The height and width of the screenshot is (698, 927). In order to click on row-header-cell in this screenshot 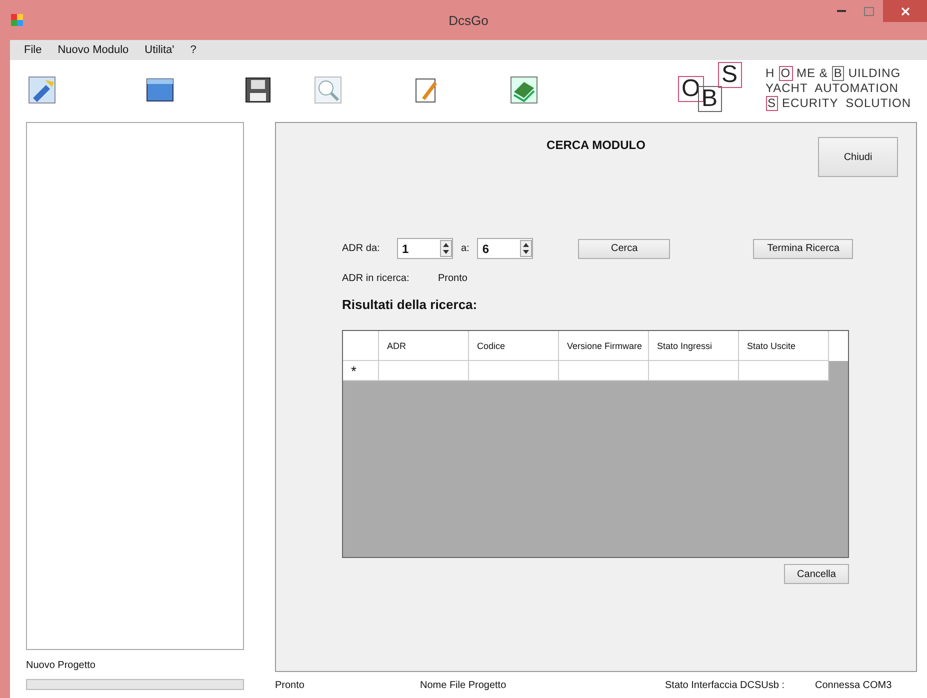, I will do `click(361, 346)`.